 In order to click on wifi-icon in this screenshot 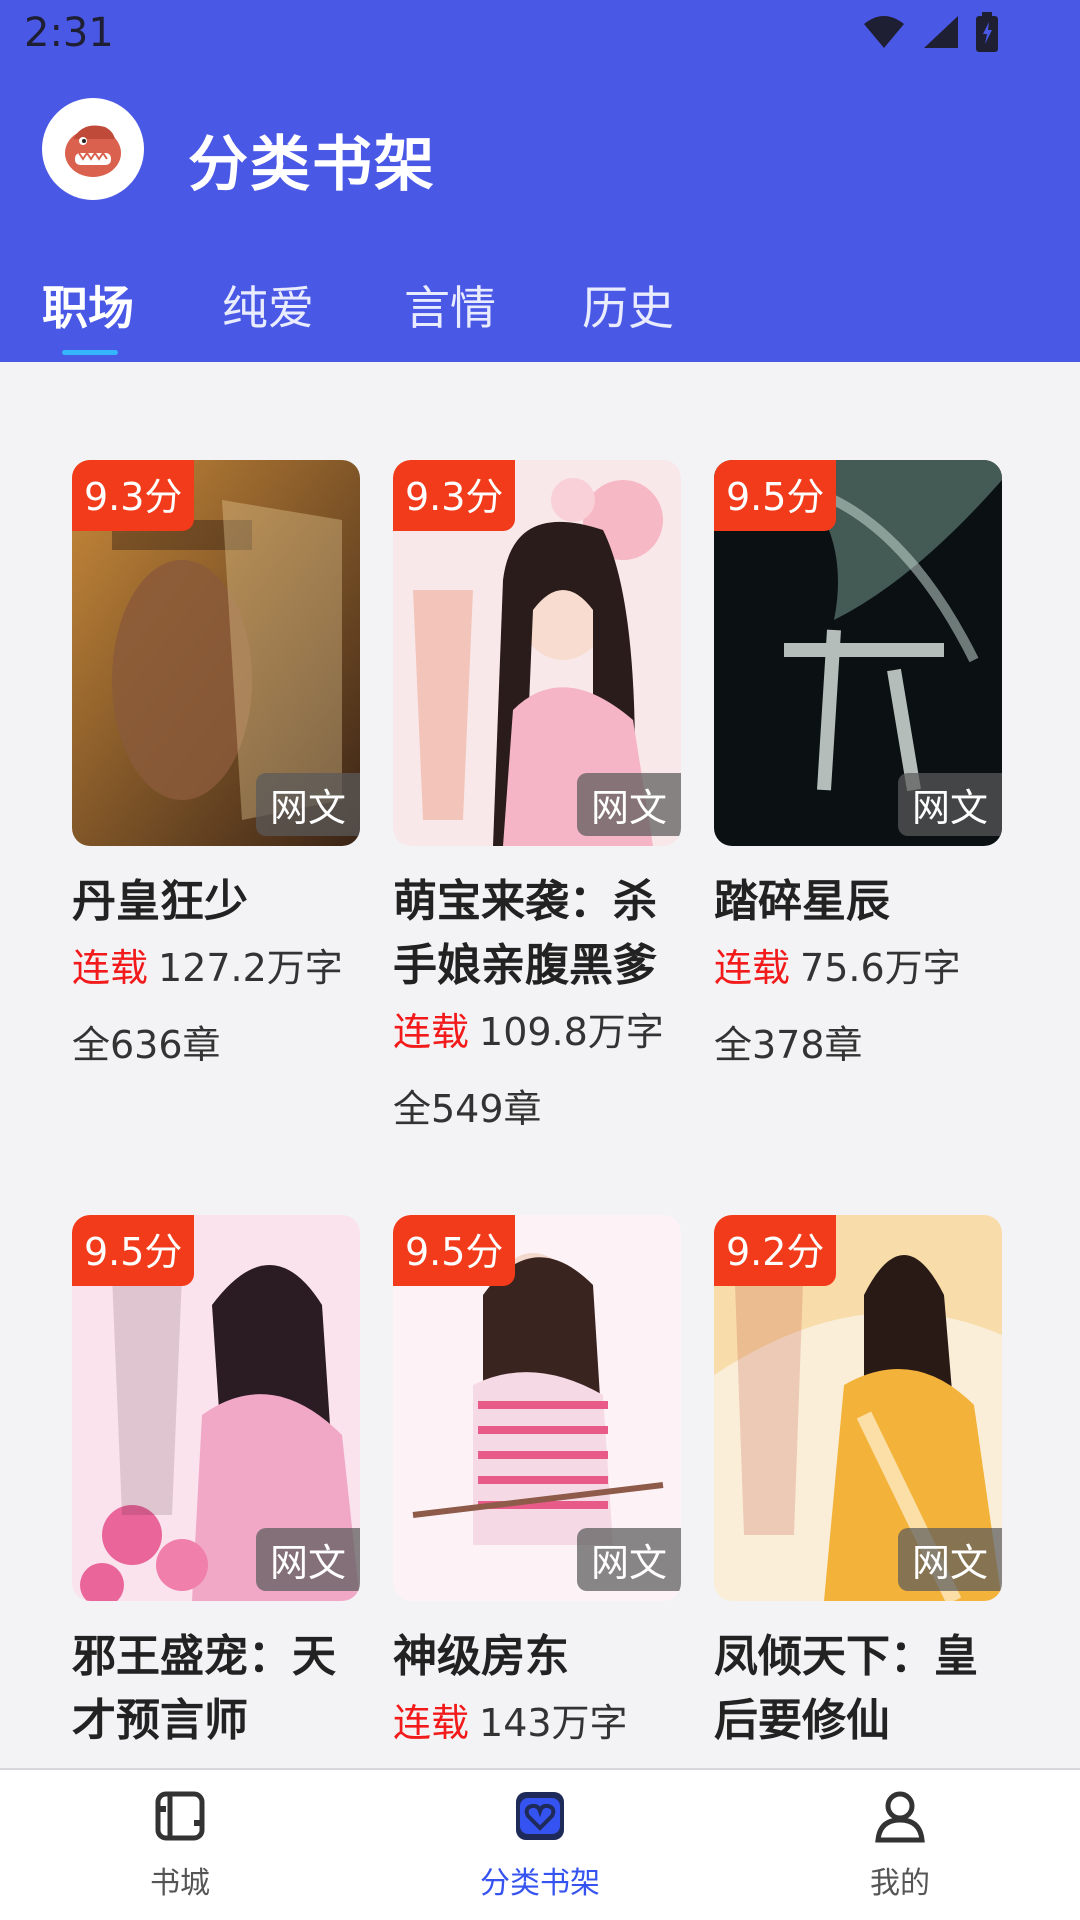, I will do `click(884, 34)`.